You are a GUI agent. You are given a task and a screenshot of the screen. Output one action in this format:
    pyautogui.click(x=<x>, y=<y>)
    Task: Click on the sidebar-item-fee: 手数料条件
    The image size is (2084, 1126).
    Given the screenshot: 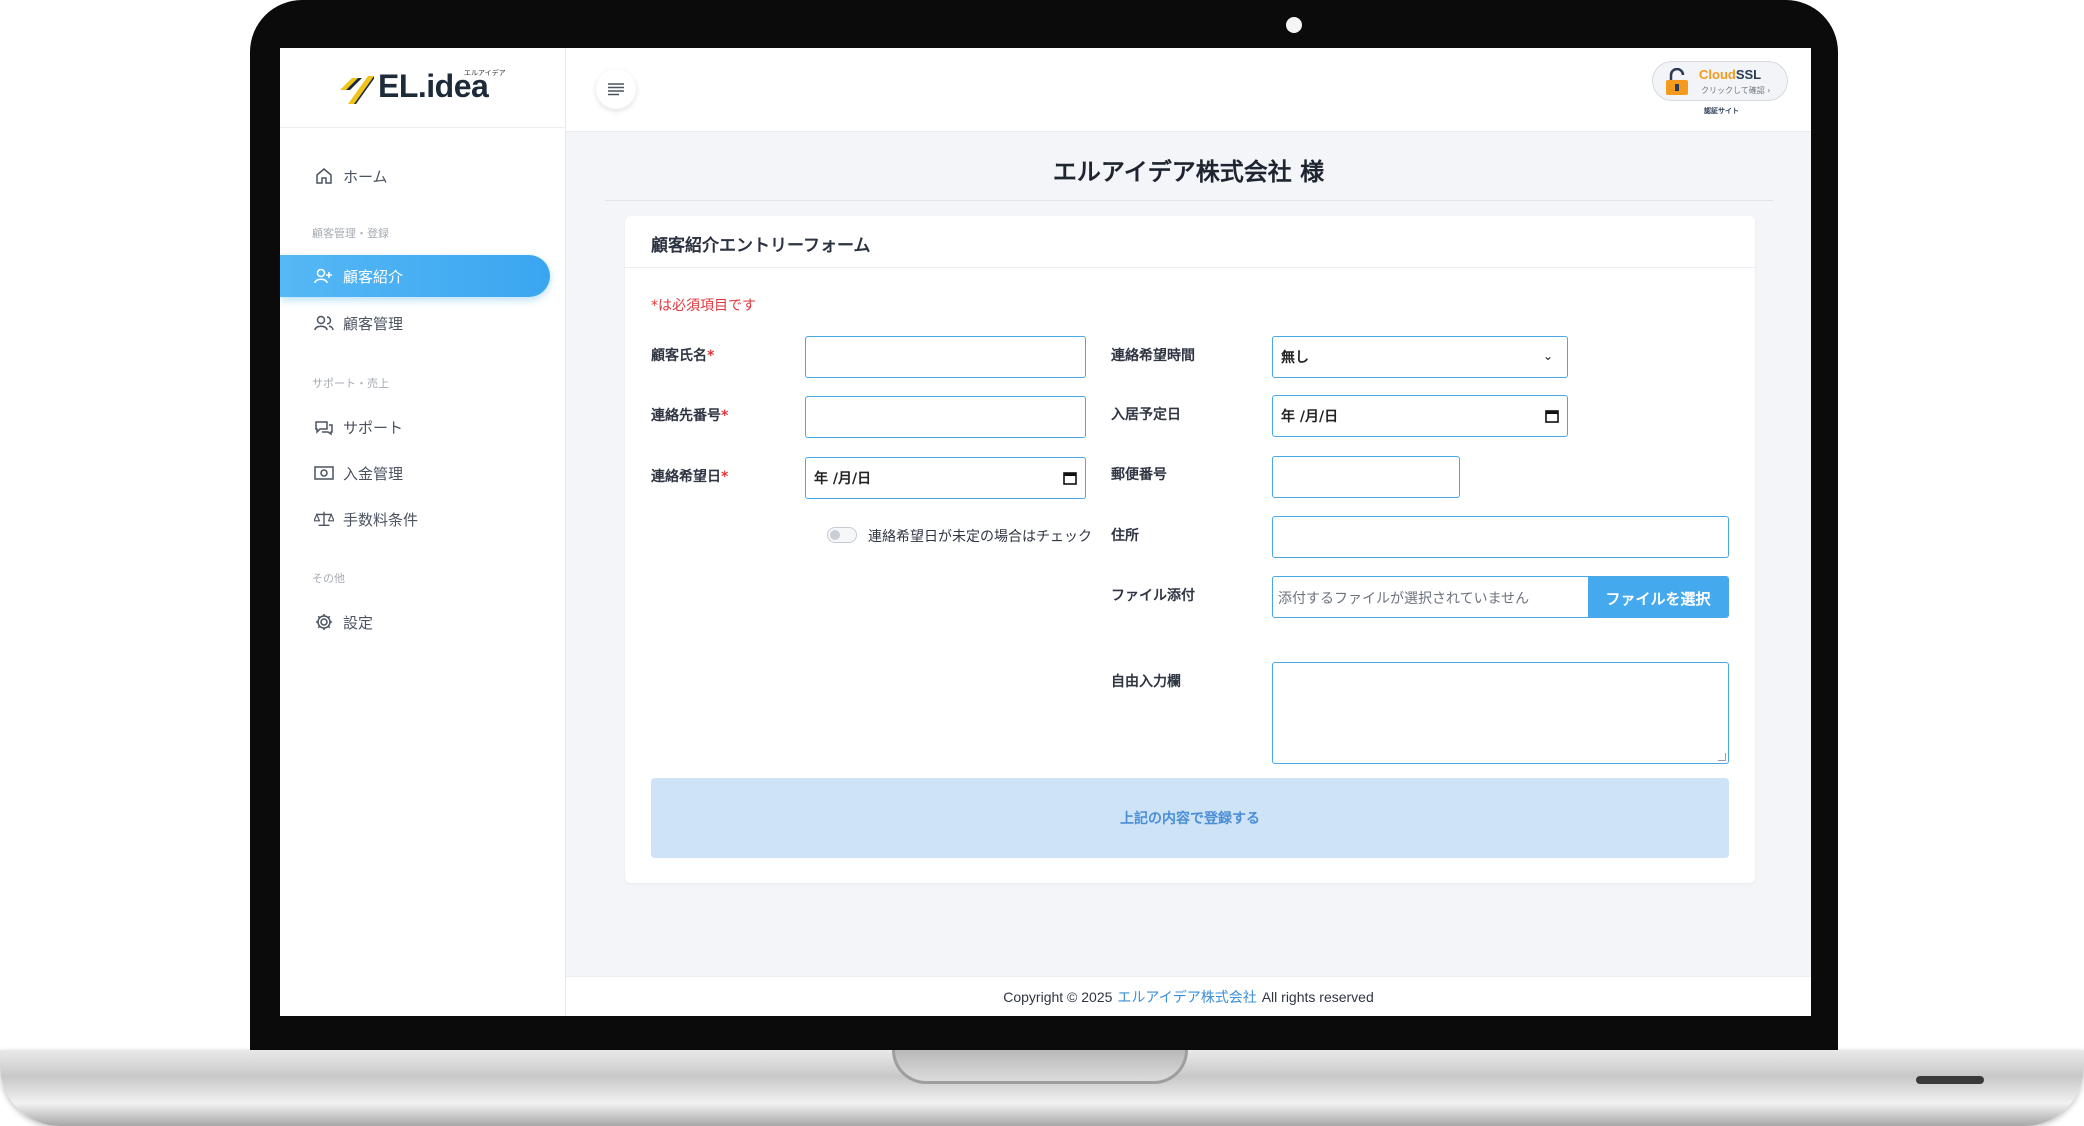 What is the action you would take?
    pyautogui.click(x=415, y=519)
    